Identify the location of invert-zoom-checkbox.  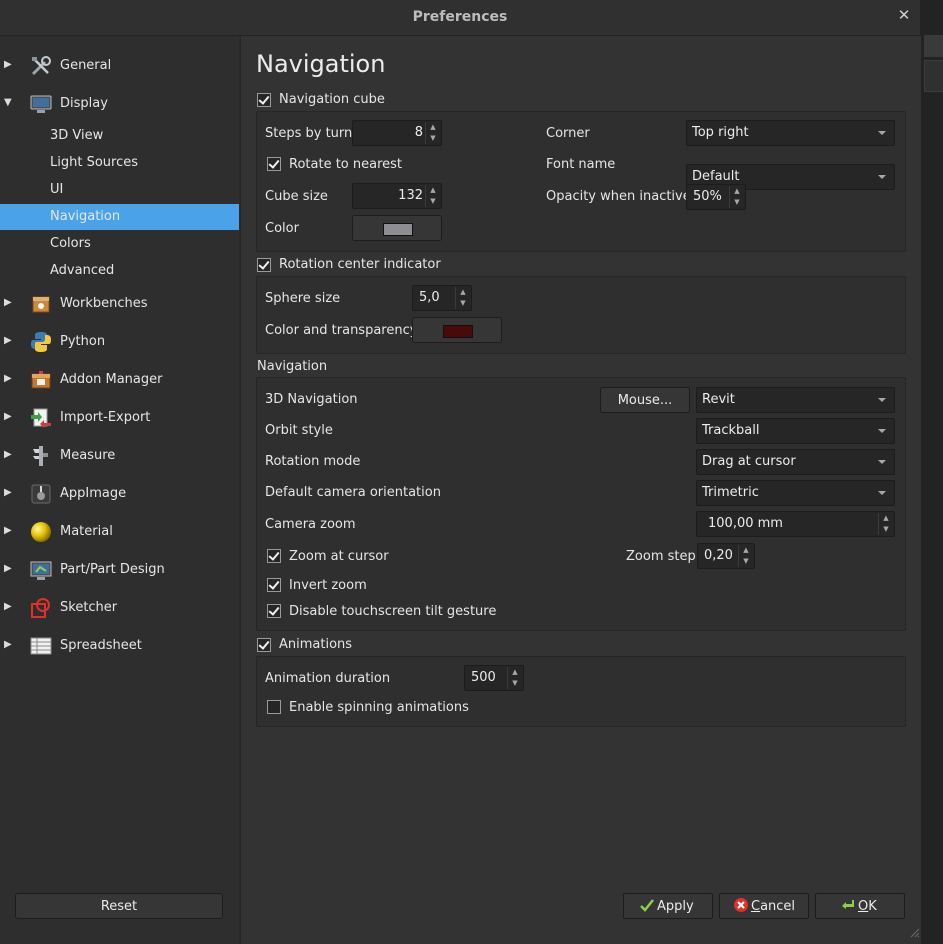
(274, 585).